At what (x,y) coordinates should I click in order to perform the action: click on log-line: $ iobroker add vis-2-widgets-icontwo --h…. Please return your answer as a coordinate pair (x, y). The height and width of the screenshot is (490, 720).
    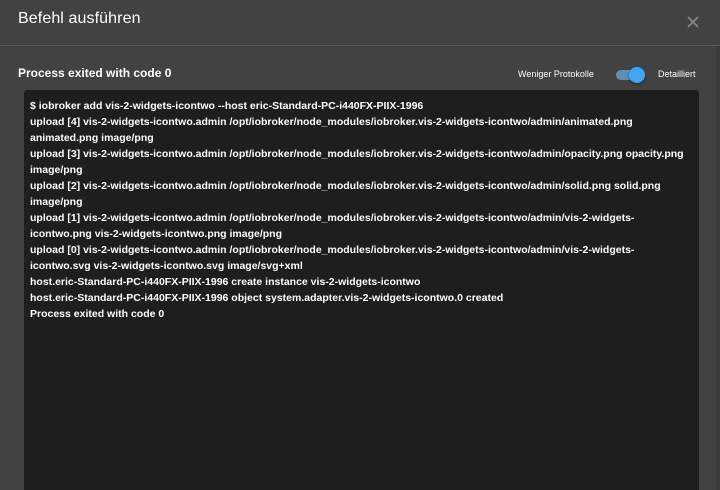
    Looking at the image, I should click on (227, 106).